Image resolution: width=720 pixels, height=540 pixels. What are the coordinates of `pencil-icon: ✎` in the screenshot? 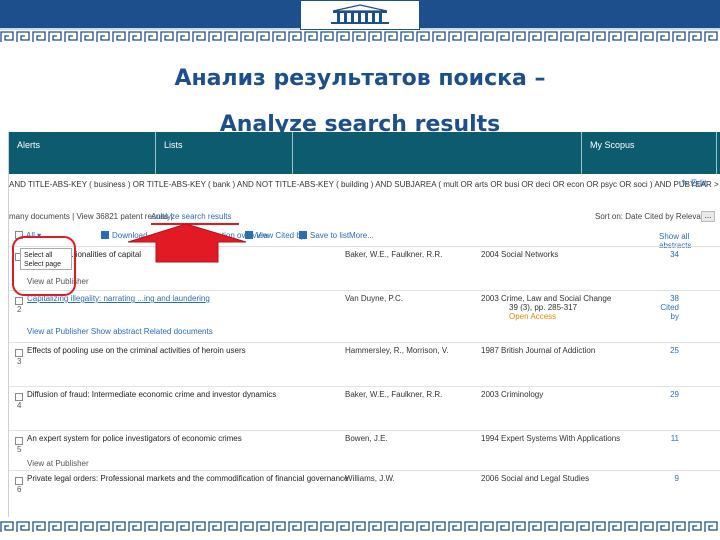 It's located at (686, 183).